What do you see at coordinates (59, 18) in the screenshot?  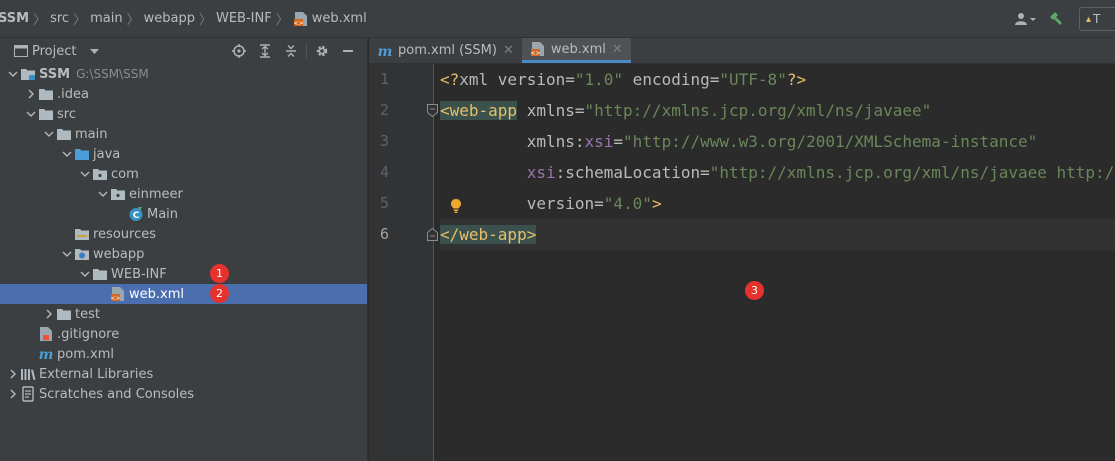 I see `breadcrumb-item: src` at bounding box center [59, 18].